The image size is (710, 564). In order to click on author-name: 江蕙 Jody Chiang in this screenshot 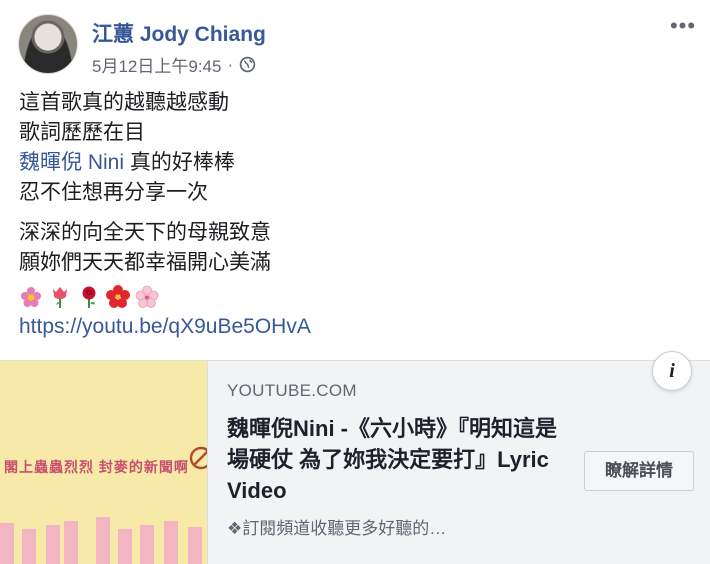, I will do `click(179, 33)`.